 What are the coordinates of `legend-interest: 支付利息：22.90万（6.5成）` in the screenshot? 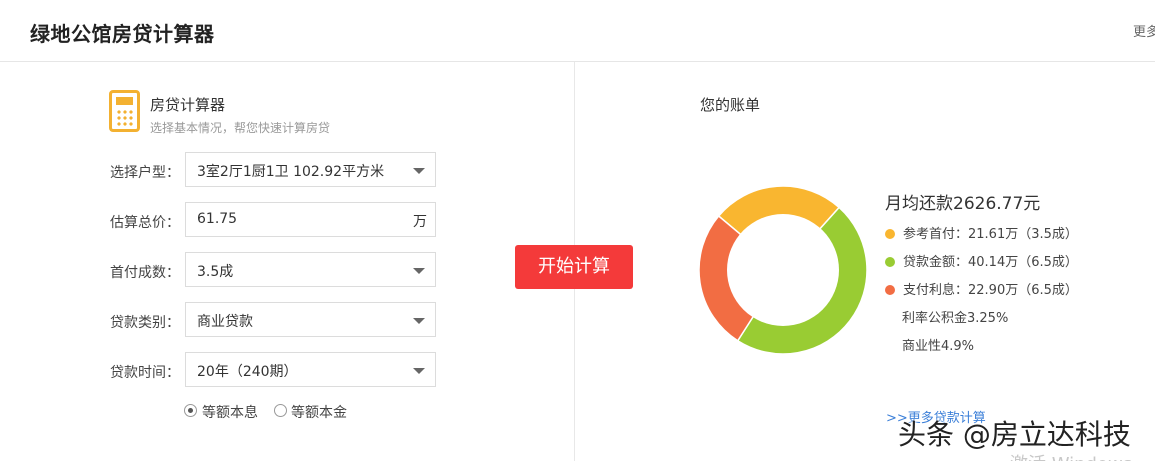 It's located at (981, 288).